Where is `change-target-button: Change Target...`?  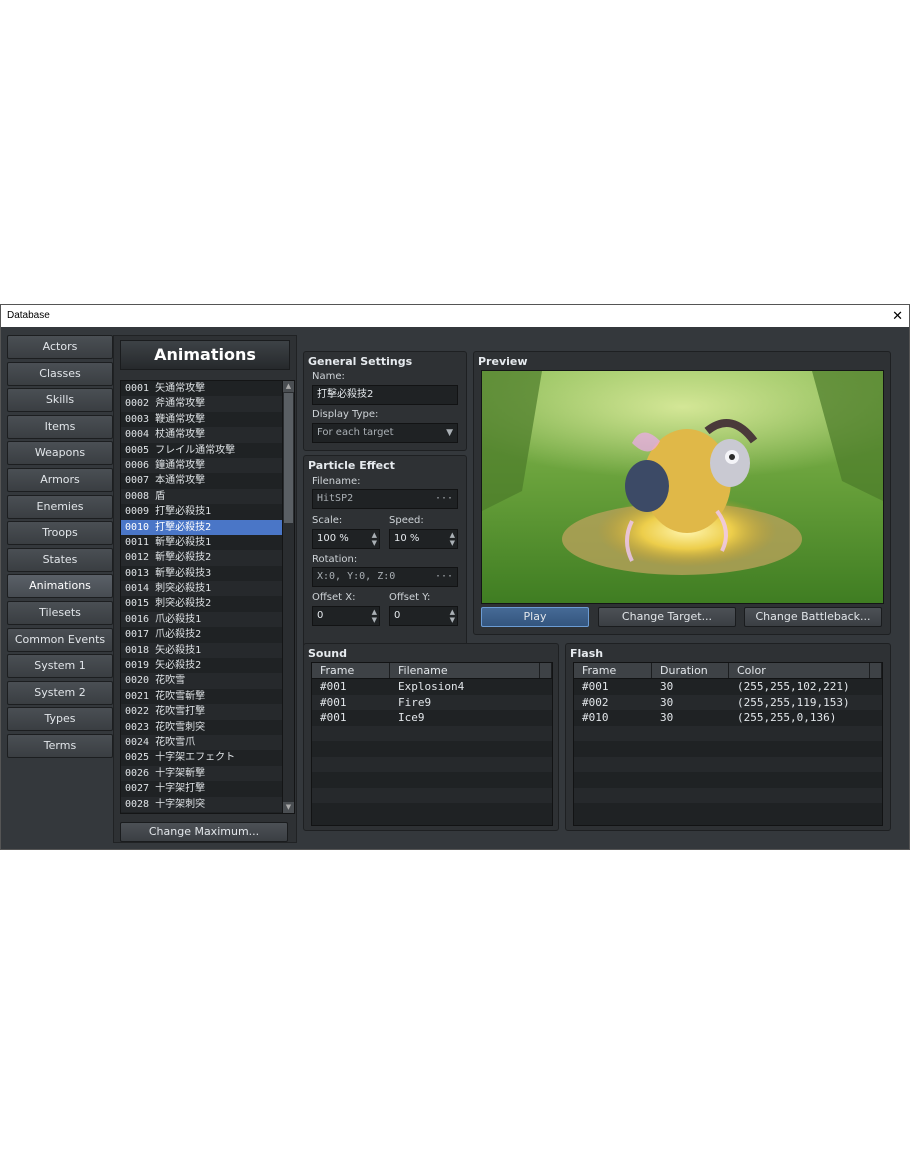 change-target-button: Change Target... is located at coordinates (667, 617).